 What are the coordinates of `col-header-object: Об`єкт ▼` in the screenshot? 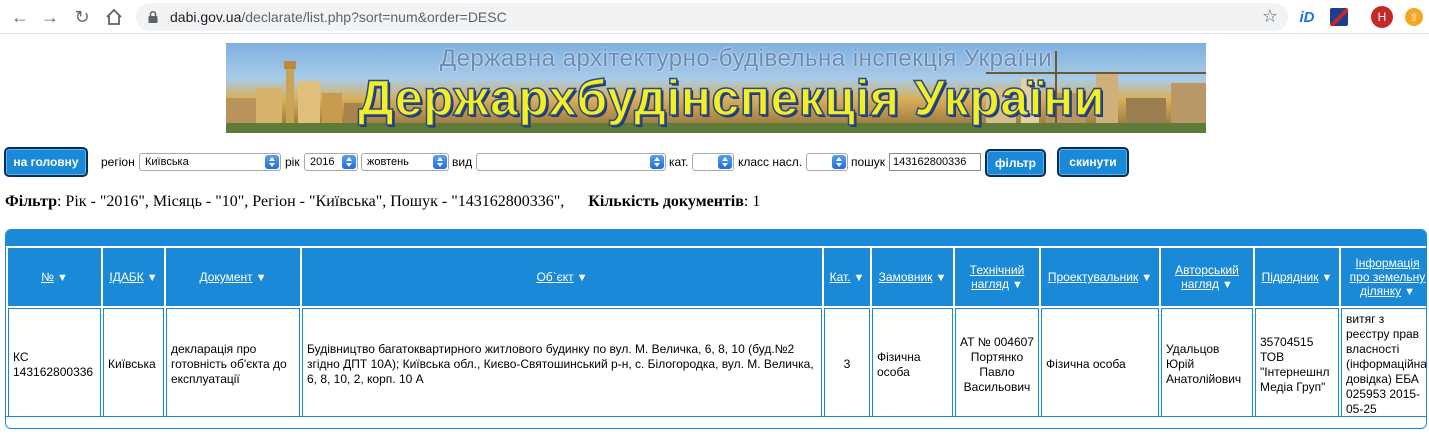 It's located at (562, 277).